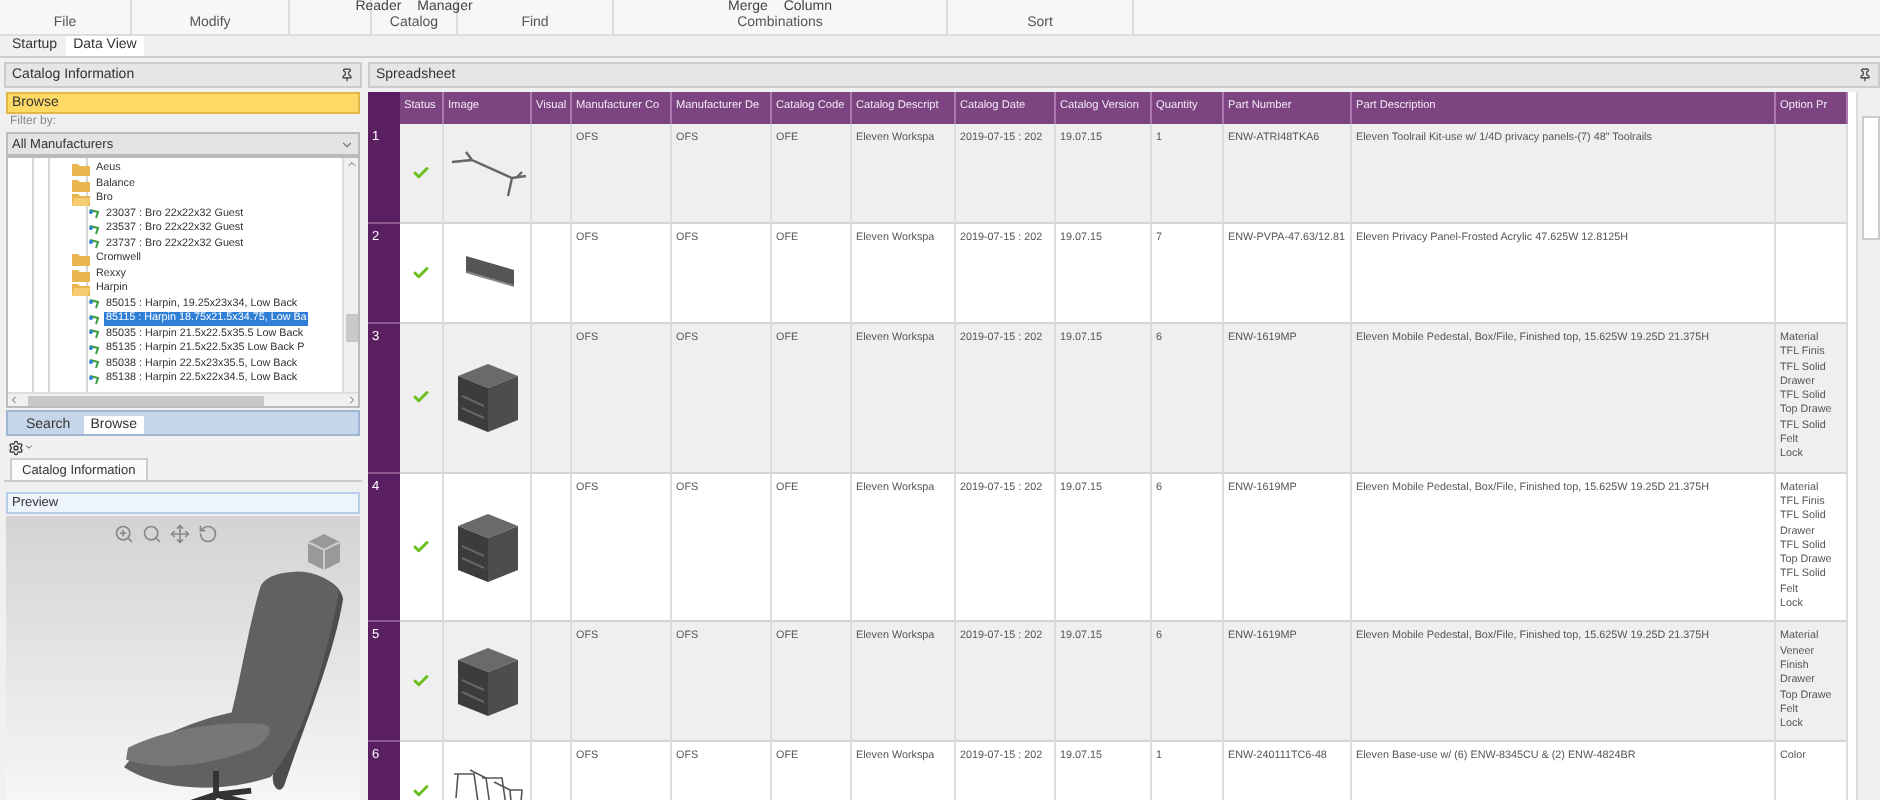 This screenshot has height=800, width=1880. Describe the element at coordinates (16, 447) in the screenshot. I see `settings-icon` at that location.